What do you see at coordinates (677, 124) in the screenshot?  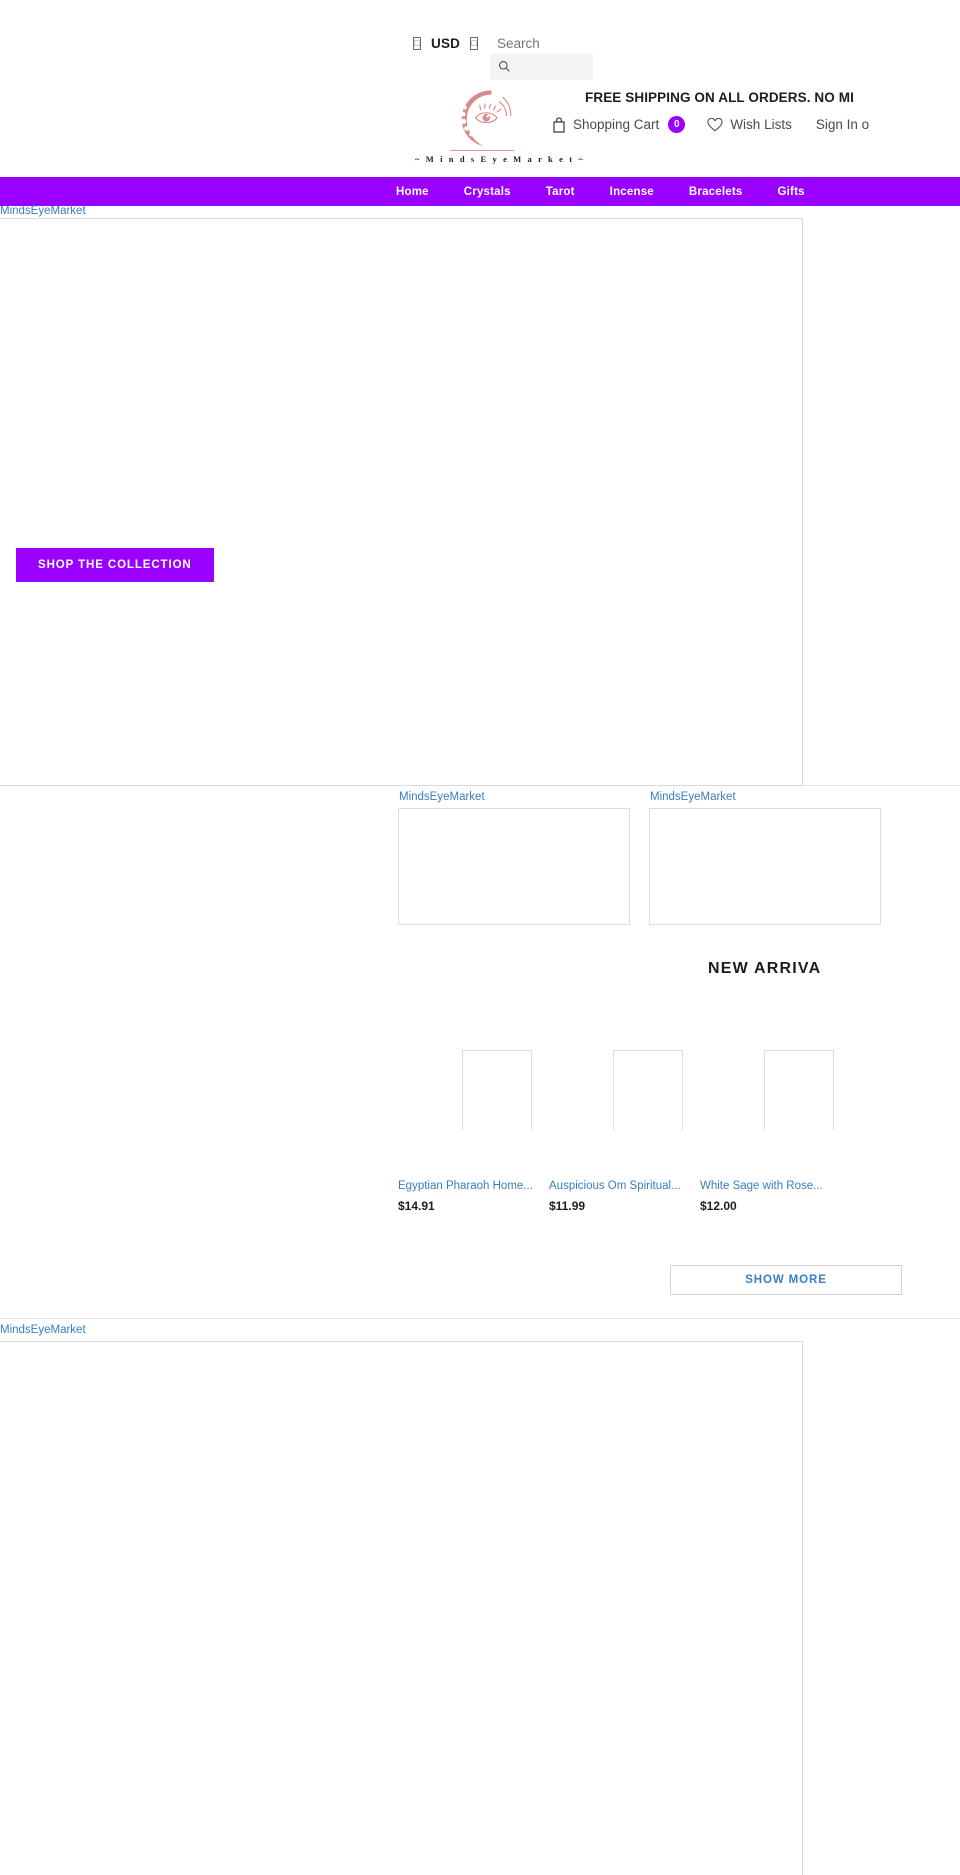 I see `cart-count-badge: 0` at bounding box center [677, 124].